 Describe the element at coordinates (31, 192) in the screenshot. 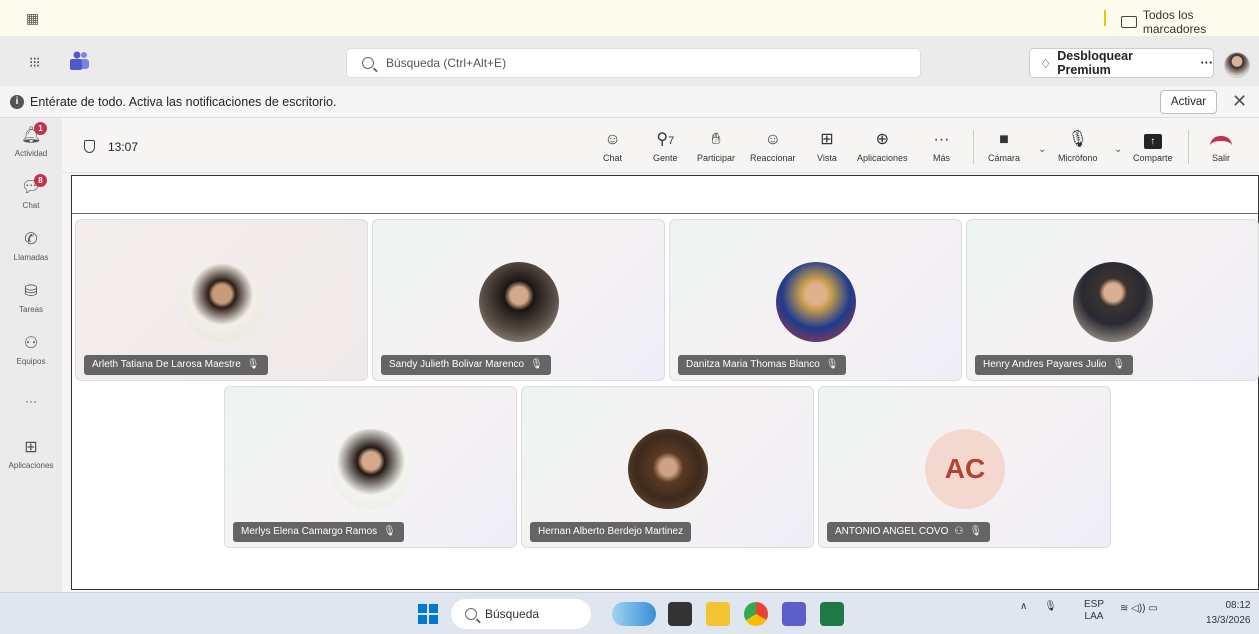

I see `rail-item-chat: 💬︎ 8 Chat` at that location.